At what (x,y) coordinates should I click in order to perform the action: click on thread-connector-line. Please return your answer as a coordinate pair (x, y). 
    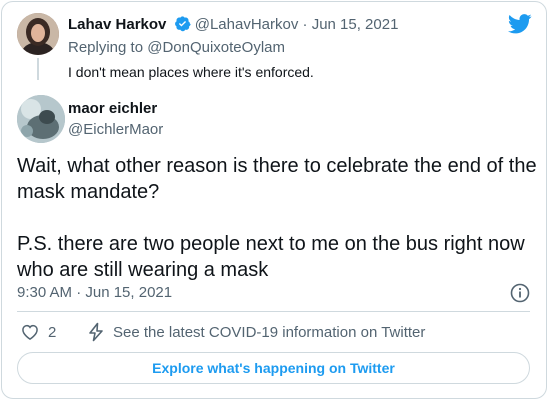
    Looking at the image, I should click on (38, 69).